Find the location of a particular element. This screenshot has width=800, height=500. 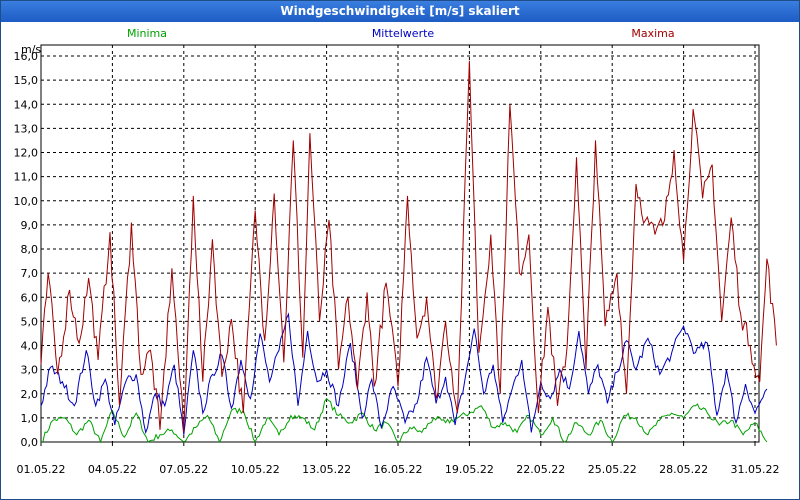

x-tick-label: 28.05.22 is located at coordinates (683, 469).